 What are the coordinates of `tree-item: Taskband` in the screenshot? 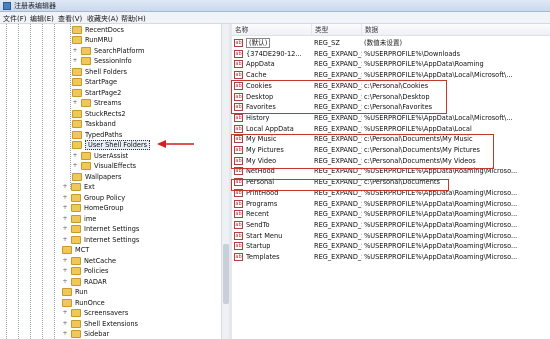 It's located at (94, 124).